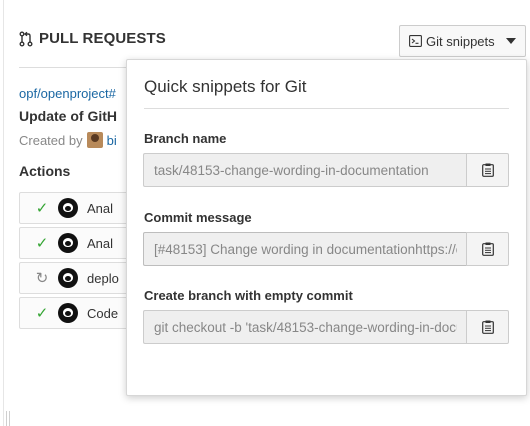  What do you see at coordinates (67, 93) in the screenshot?
I see `repository-link: opf/openproject#` at bounding box center [67, 93].